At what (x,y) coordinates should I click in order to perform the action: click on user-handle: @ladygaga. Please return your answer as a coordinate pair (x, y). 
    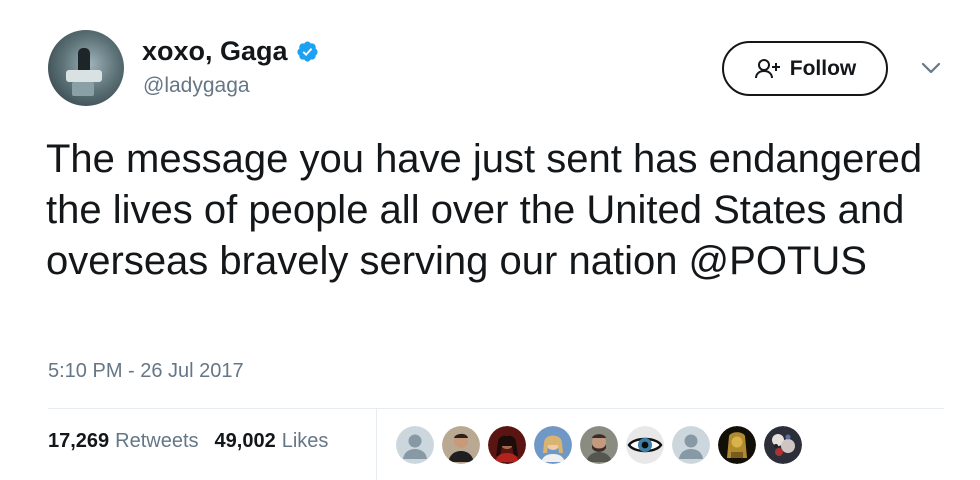
    Looking at the image, I should click on (196, 86).